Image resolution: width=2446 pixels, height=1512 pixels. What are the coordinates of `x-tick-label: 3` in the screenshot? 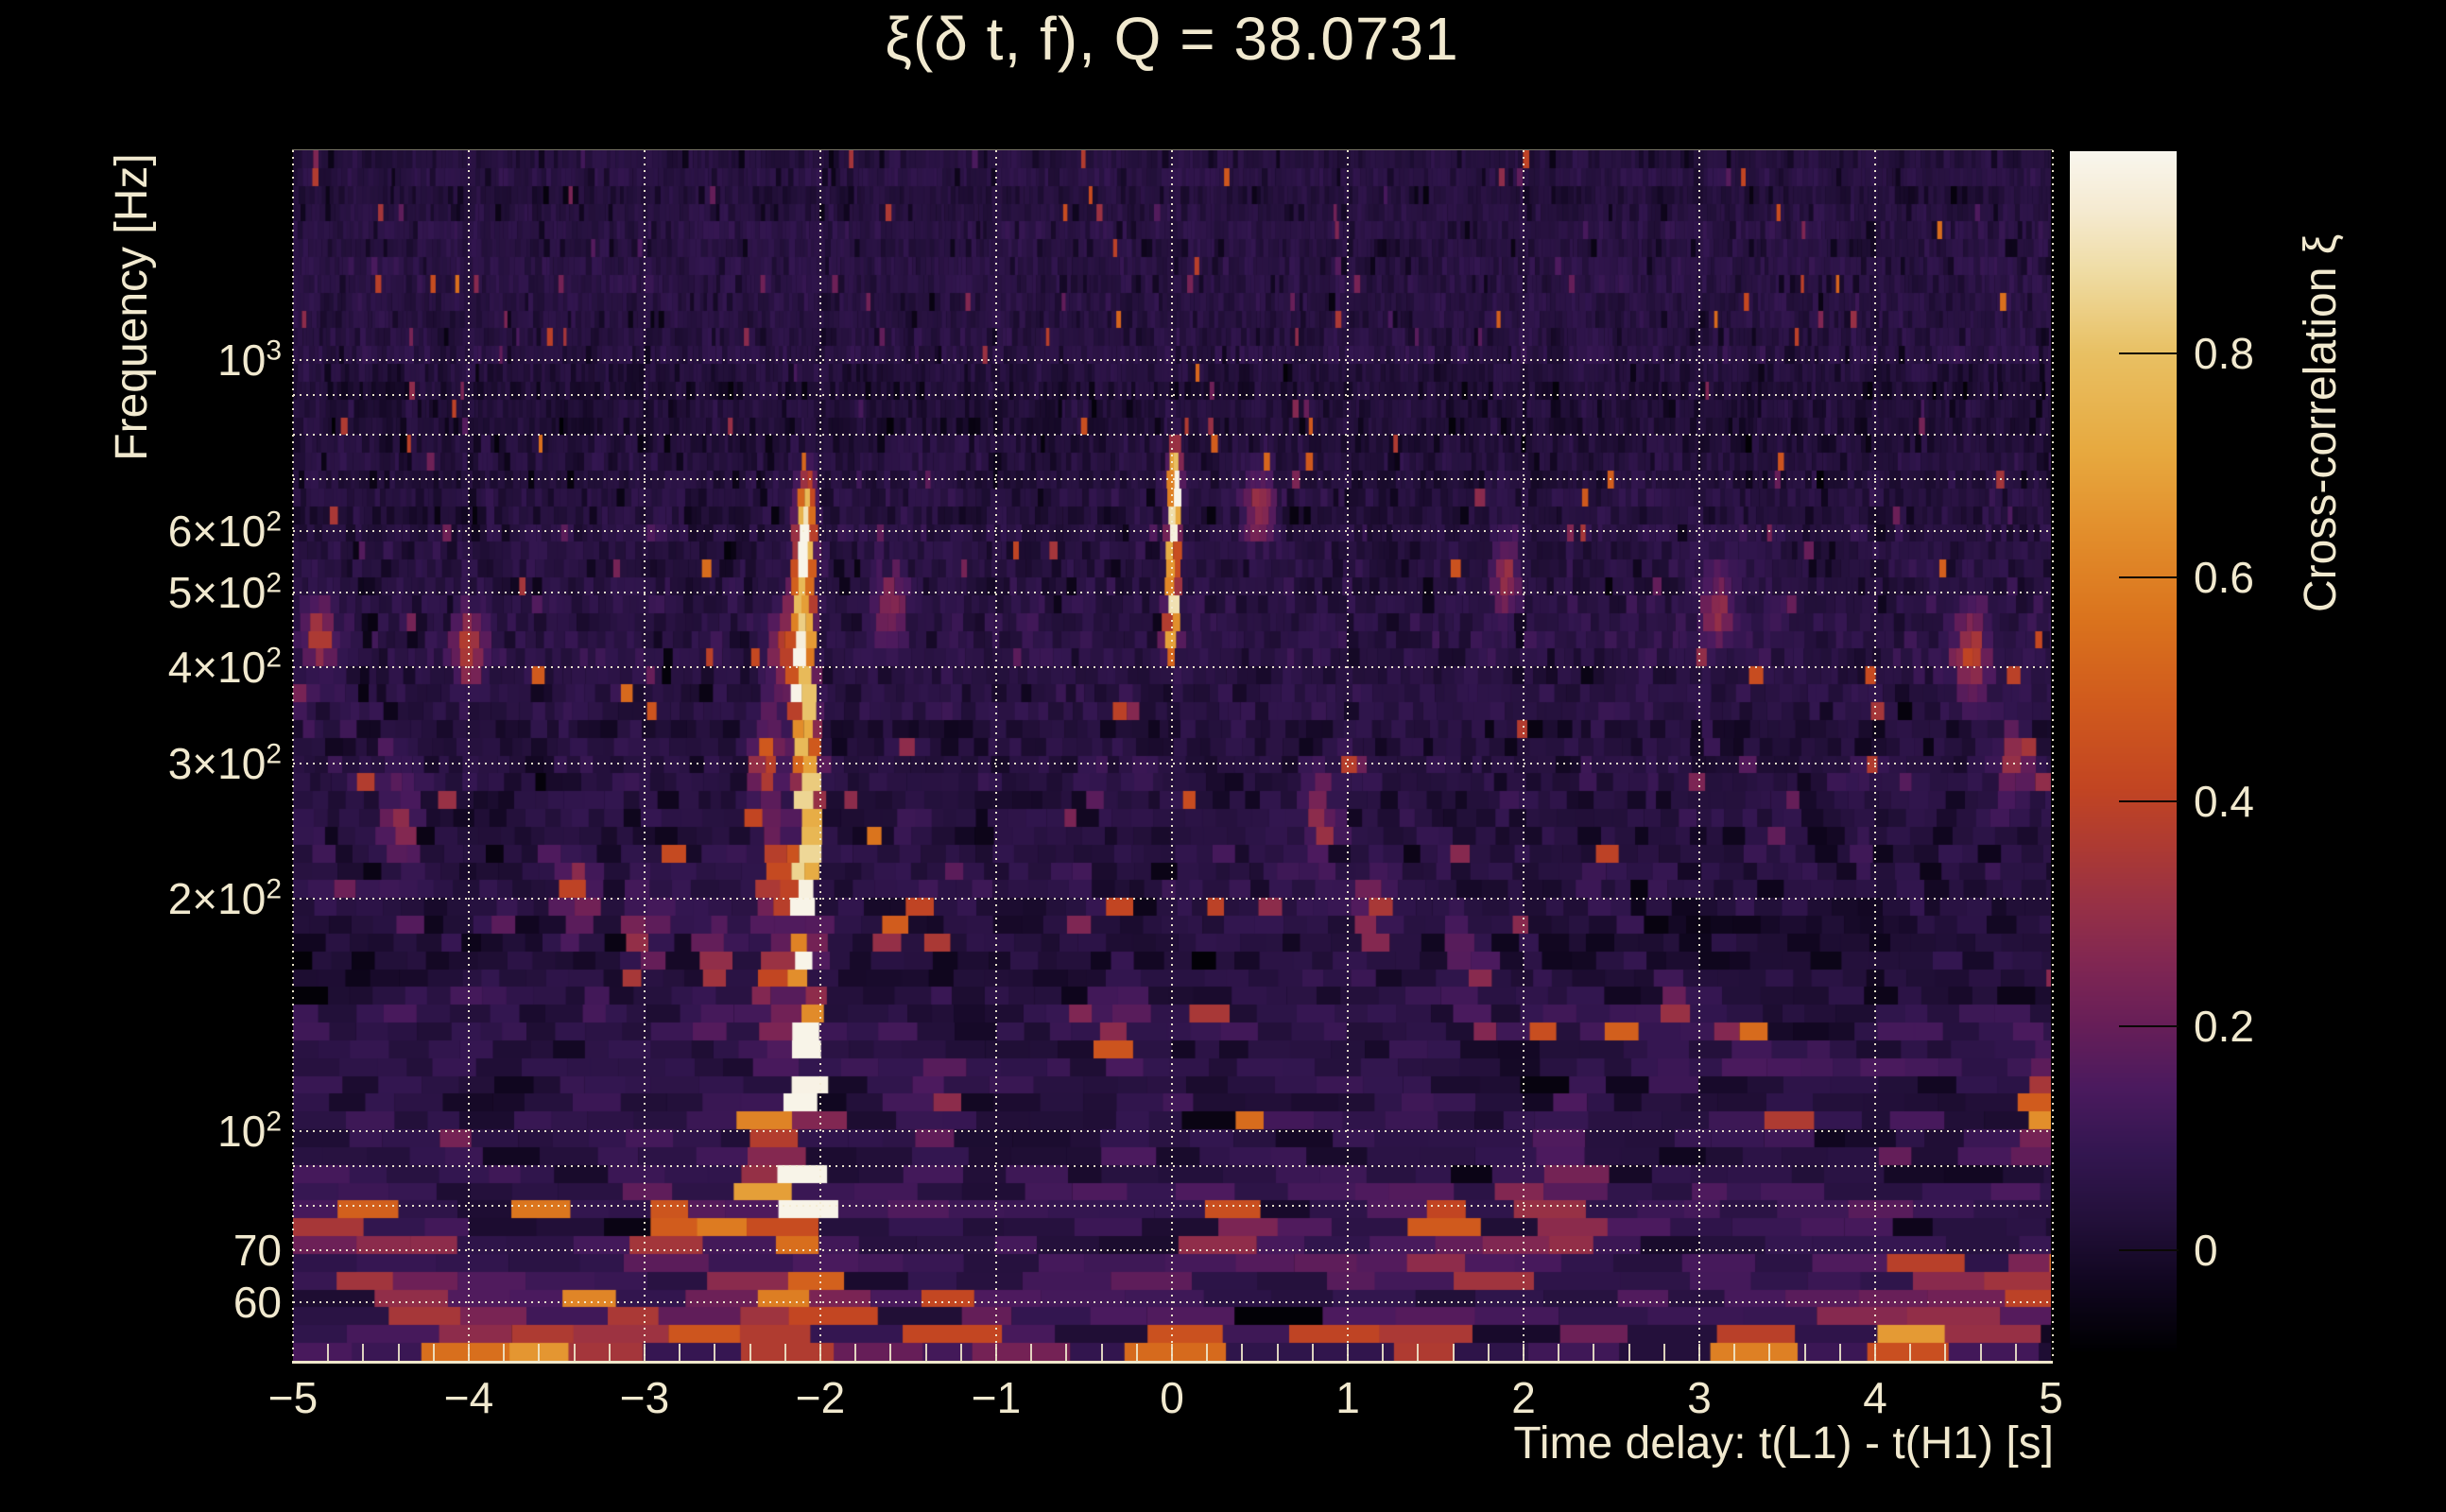 It's located at (1699, 1397).